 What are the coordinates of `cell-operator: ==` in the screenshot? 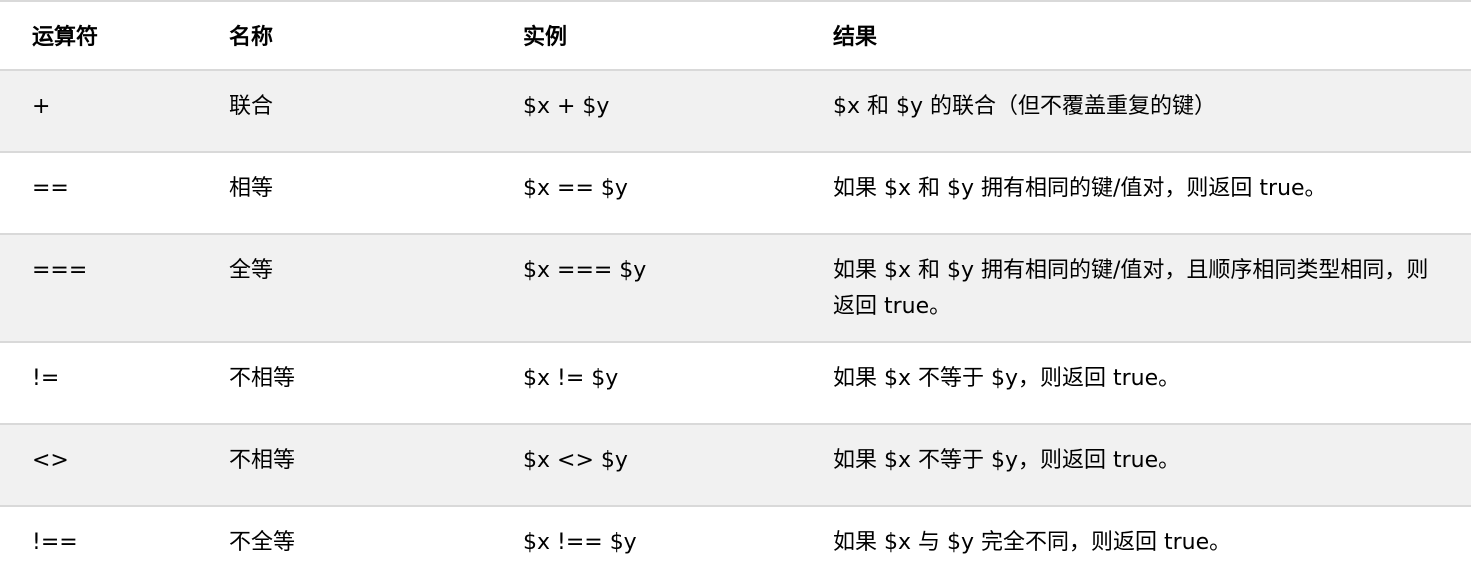 It's located at (50, 188).